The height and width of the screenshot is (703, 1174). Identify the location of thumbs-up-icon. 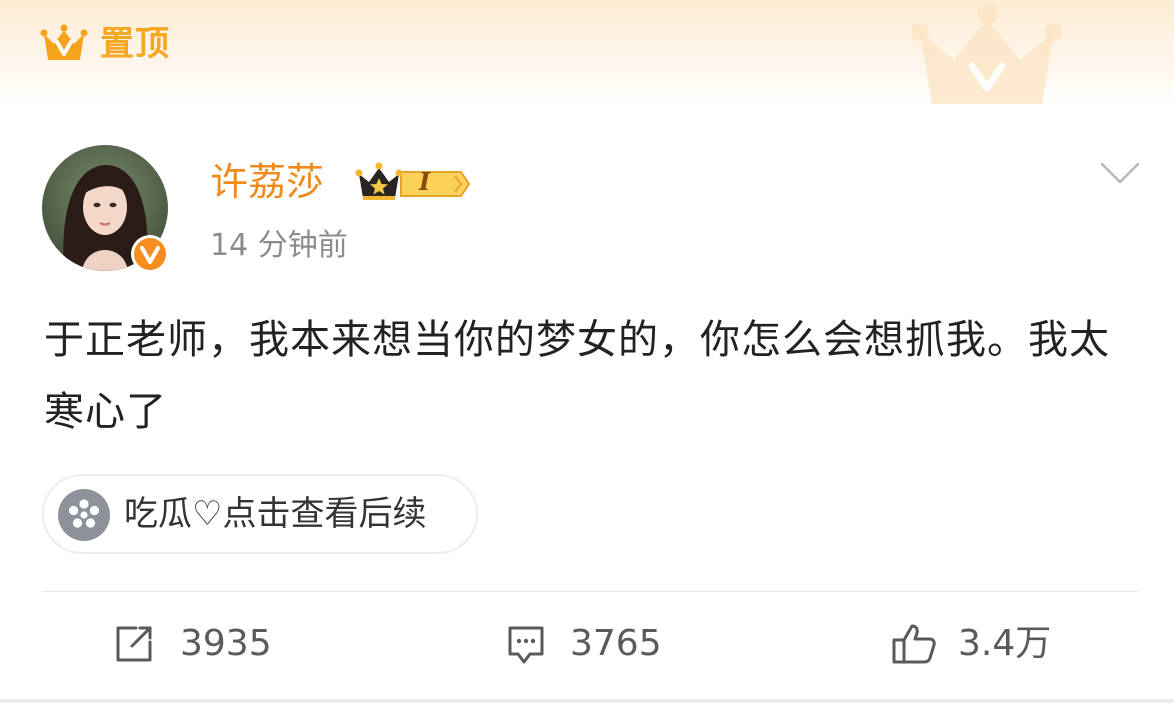
(914, 644).